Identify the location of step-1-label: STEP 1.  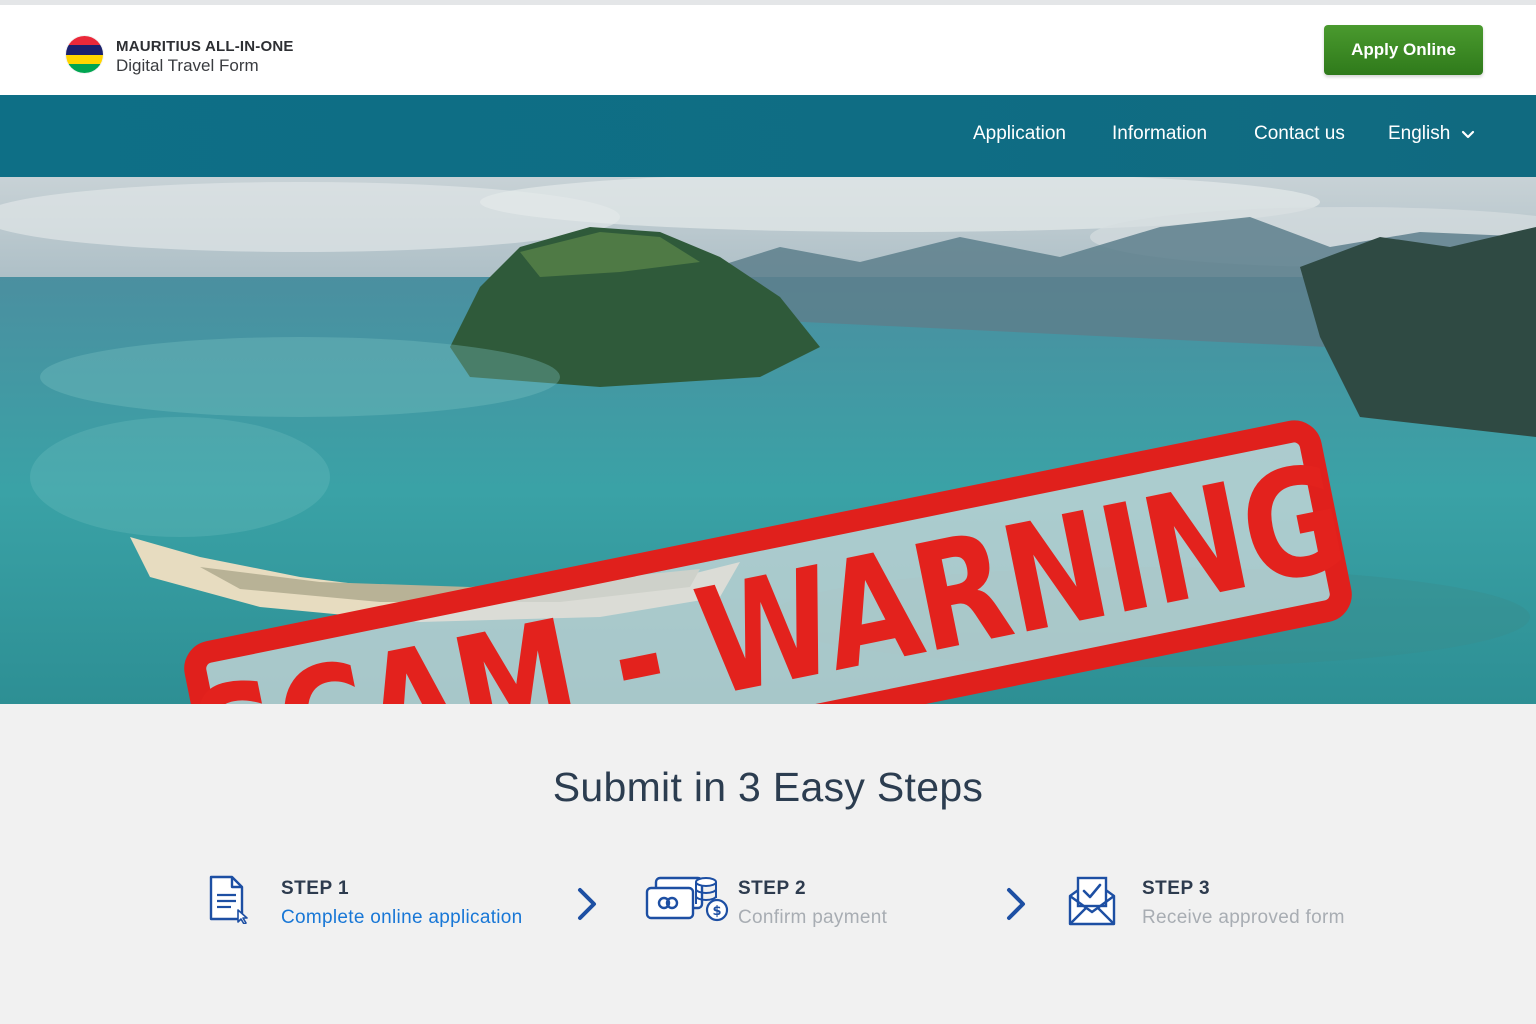
(315, 888).